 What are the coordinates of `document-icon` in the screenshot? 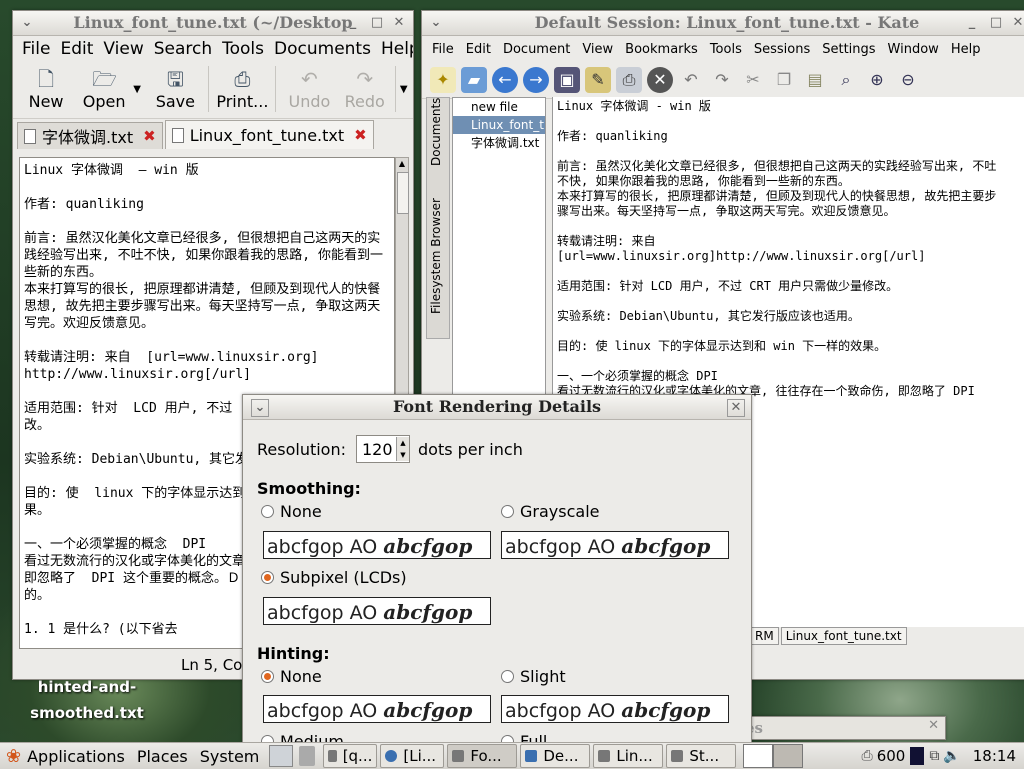 It's located at (30, 136).